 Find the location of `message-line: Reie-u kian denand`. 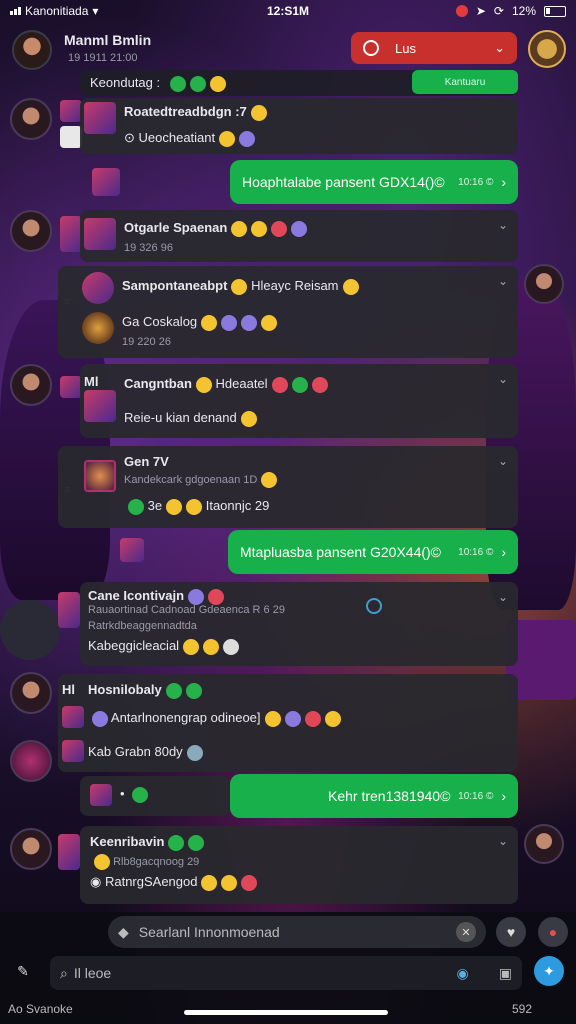

message-line: Reie-u kian denand is located at coordinates (180, 417).